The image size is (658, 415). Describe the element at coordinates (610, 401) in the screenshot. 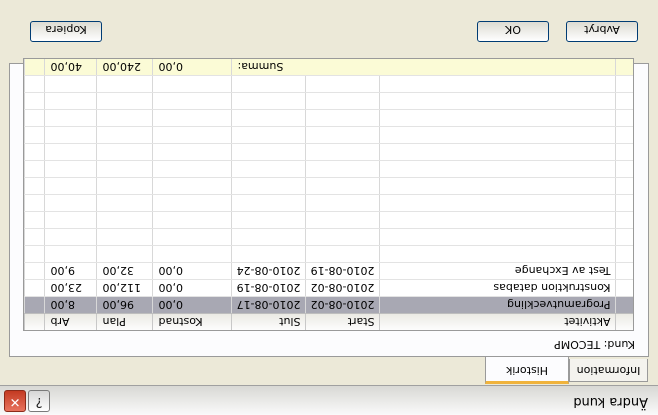

I see `window-title: Ändra kund` at that location.